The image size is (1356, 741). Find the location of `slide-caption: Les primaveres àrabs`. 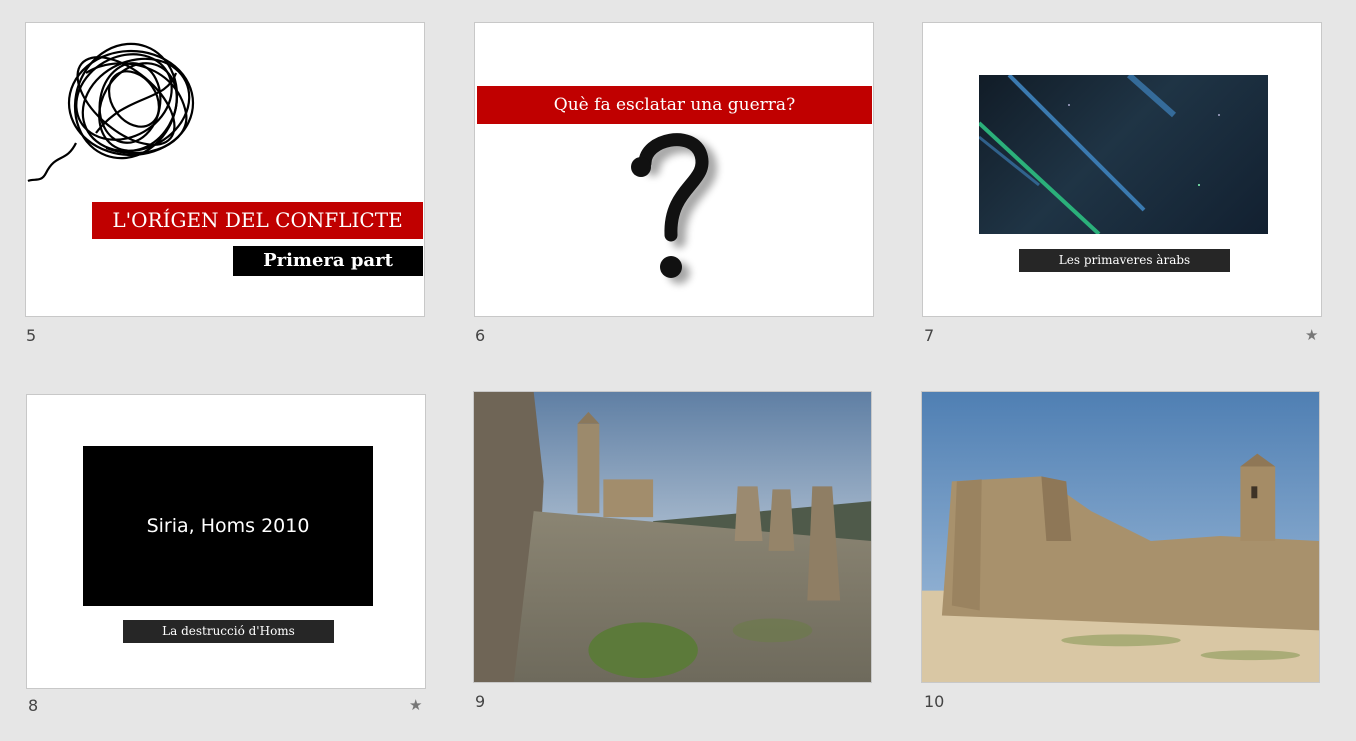

slide-caption: Les primaveres àrabs is located at coordinates (1124, 260).